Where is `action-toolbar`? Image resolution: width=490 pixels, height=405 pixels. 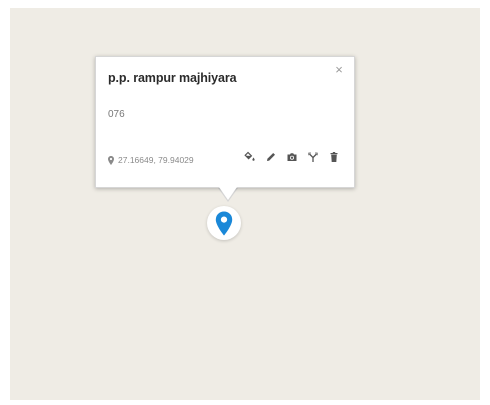 action-toolbar is located at coordinates (292, 157).